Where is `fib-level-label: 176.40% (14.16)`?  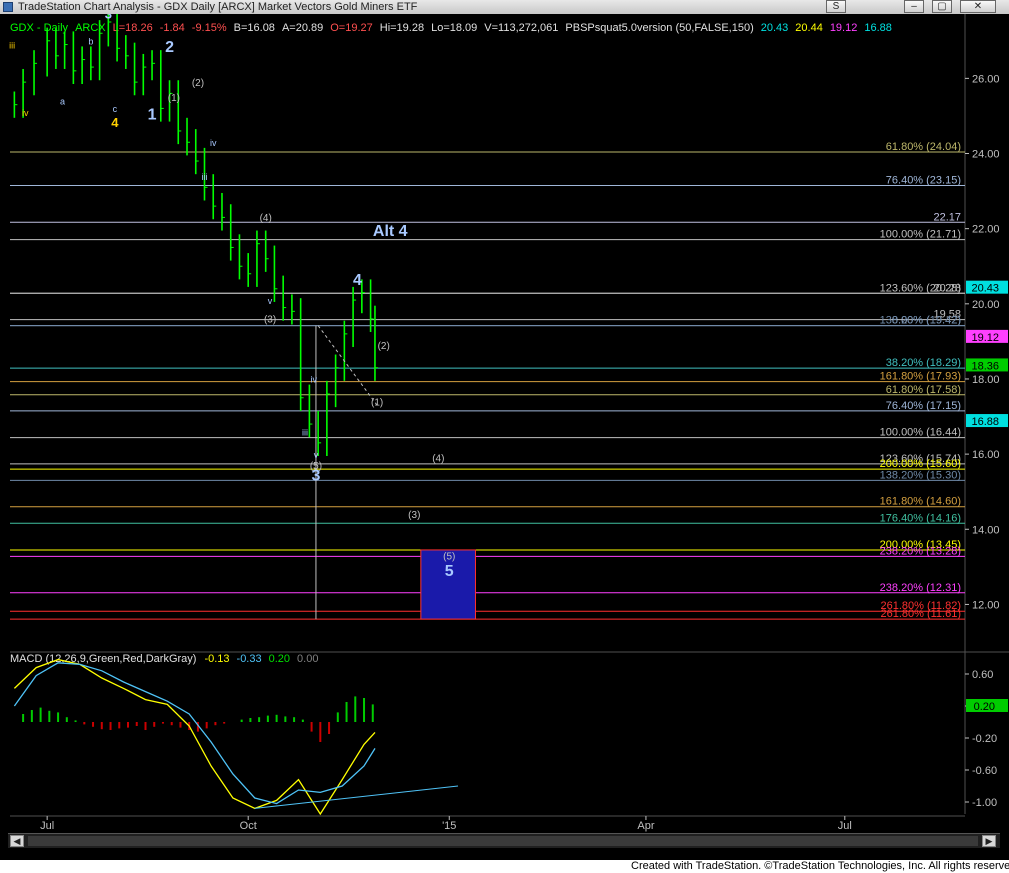
fib-level-label: 176.40% (14.16) is located at coordinates (920, 518).